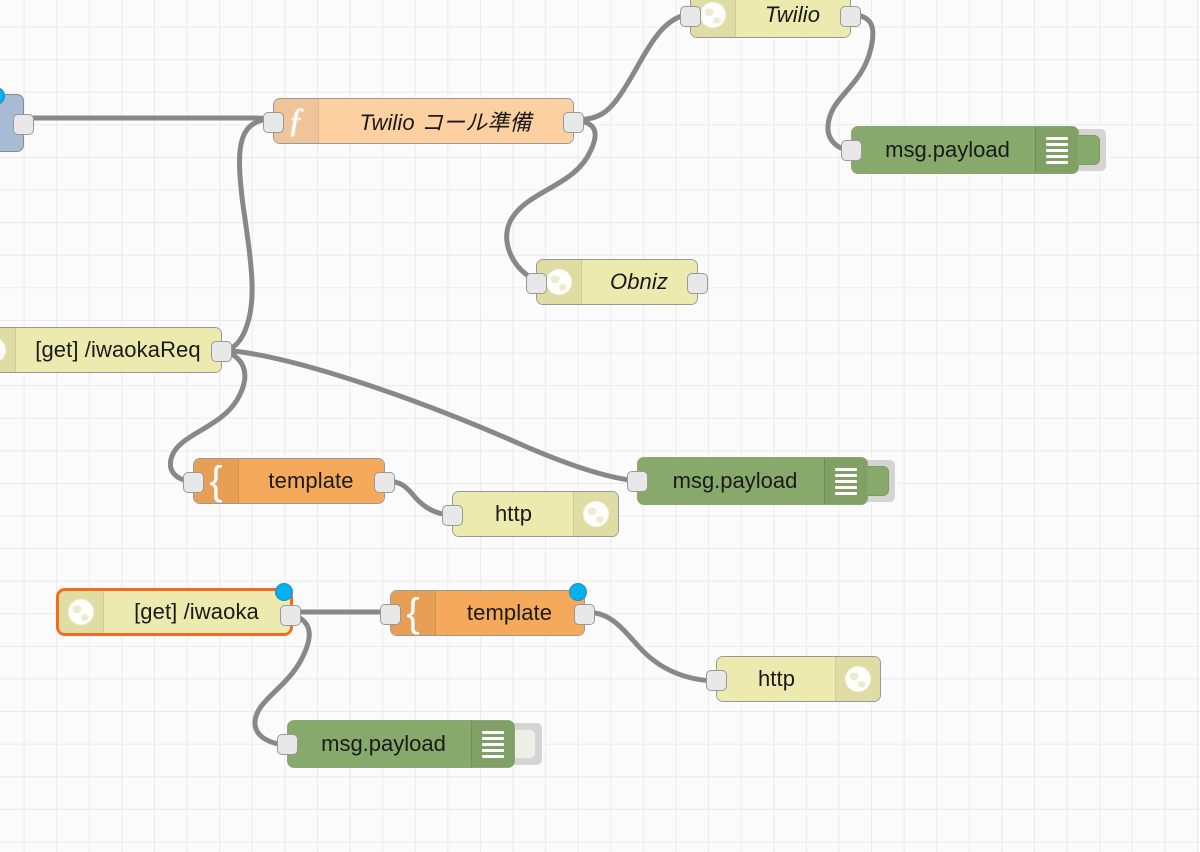 The image size is (1200, 852). I want to click on node-http-in-iwaoka: [get] /iwaoka, so click(178, 609).